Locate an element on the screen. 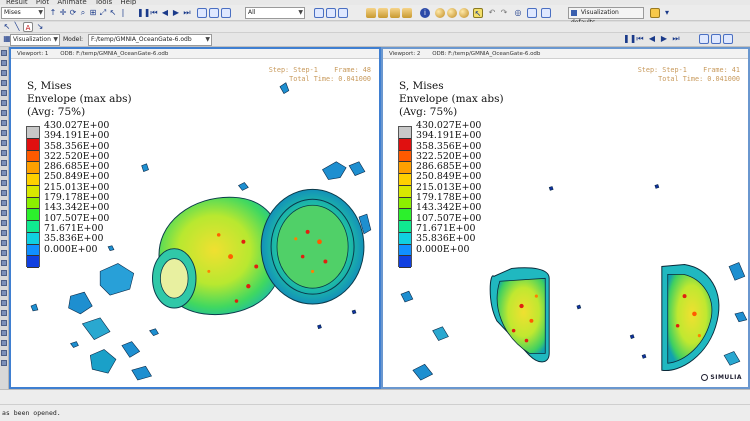 The width and height of the screenshot is (750, 421). shading-sphere-icon is located at coordinates (440, 13).